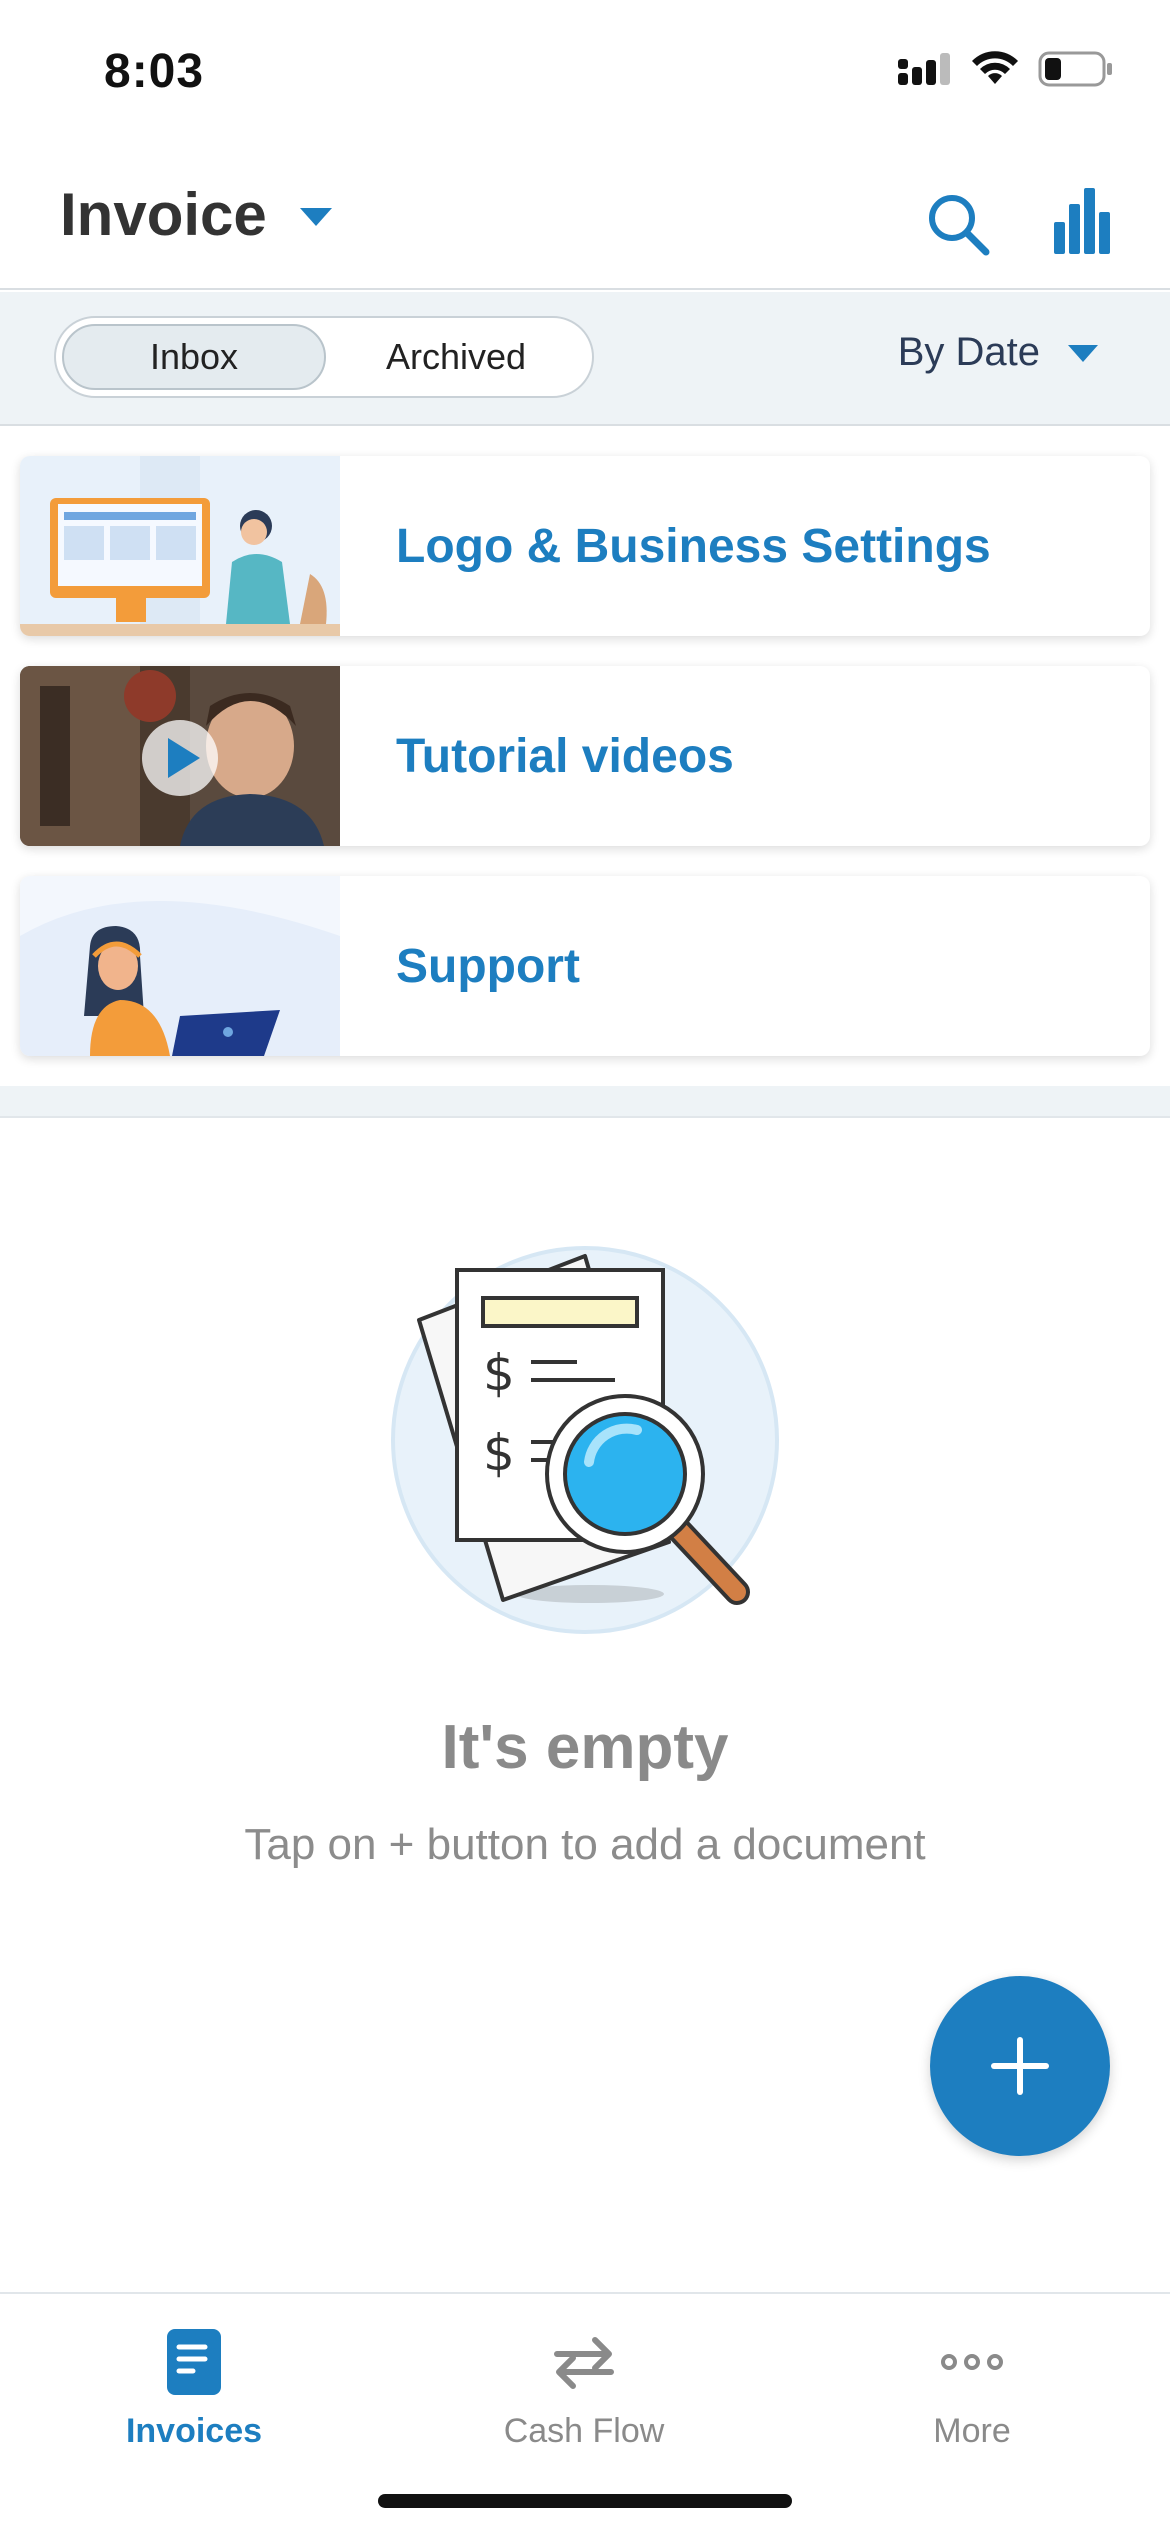 The width and height of the screenshot is (1170, 2532). What do you see at coordinates (959, 225) in the screenshot?
I see `search-icon` at bounding box center [959, 225].